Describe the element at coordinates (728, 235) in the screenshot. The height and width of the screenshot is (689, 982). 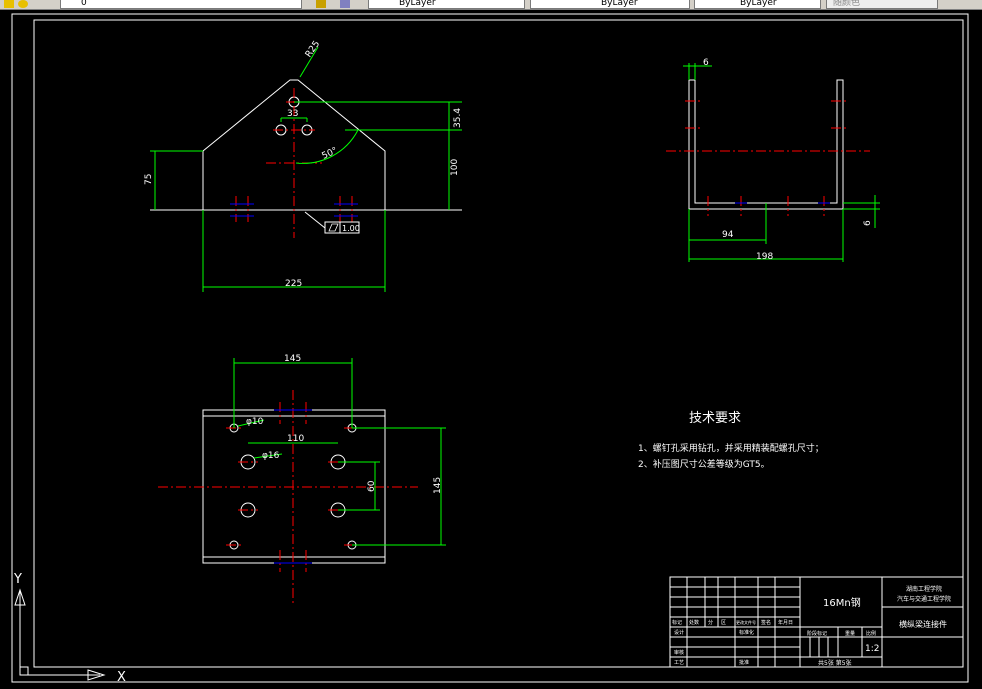
I see `dim-94: 94` at that location.